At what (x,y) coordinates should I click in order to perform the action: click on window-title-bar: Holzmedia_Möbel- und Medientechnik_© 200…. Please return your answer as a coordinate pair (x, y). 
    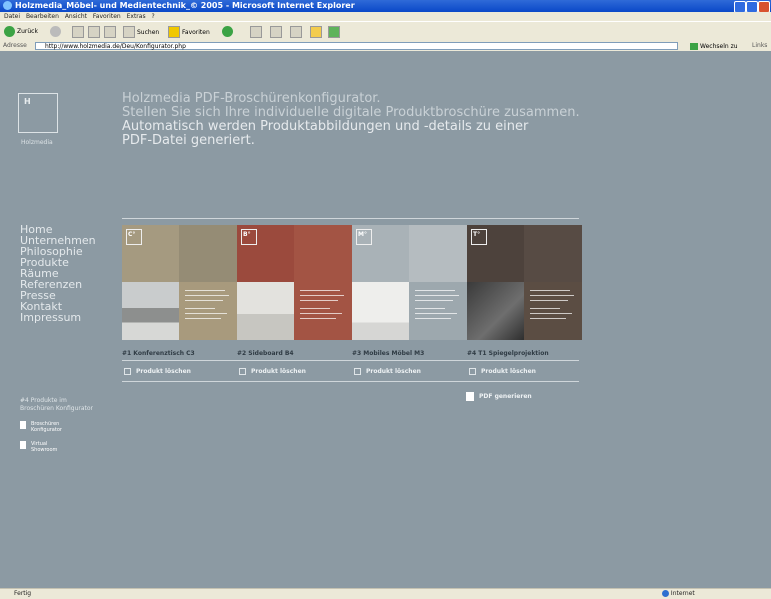
    Looking at the image, I should click on (385, 6).